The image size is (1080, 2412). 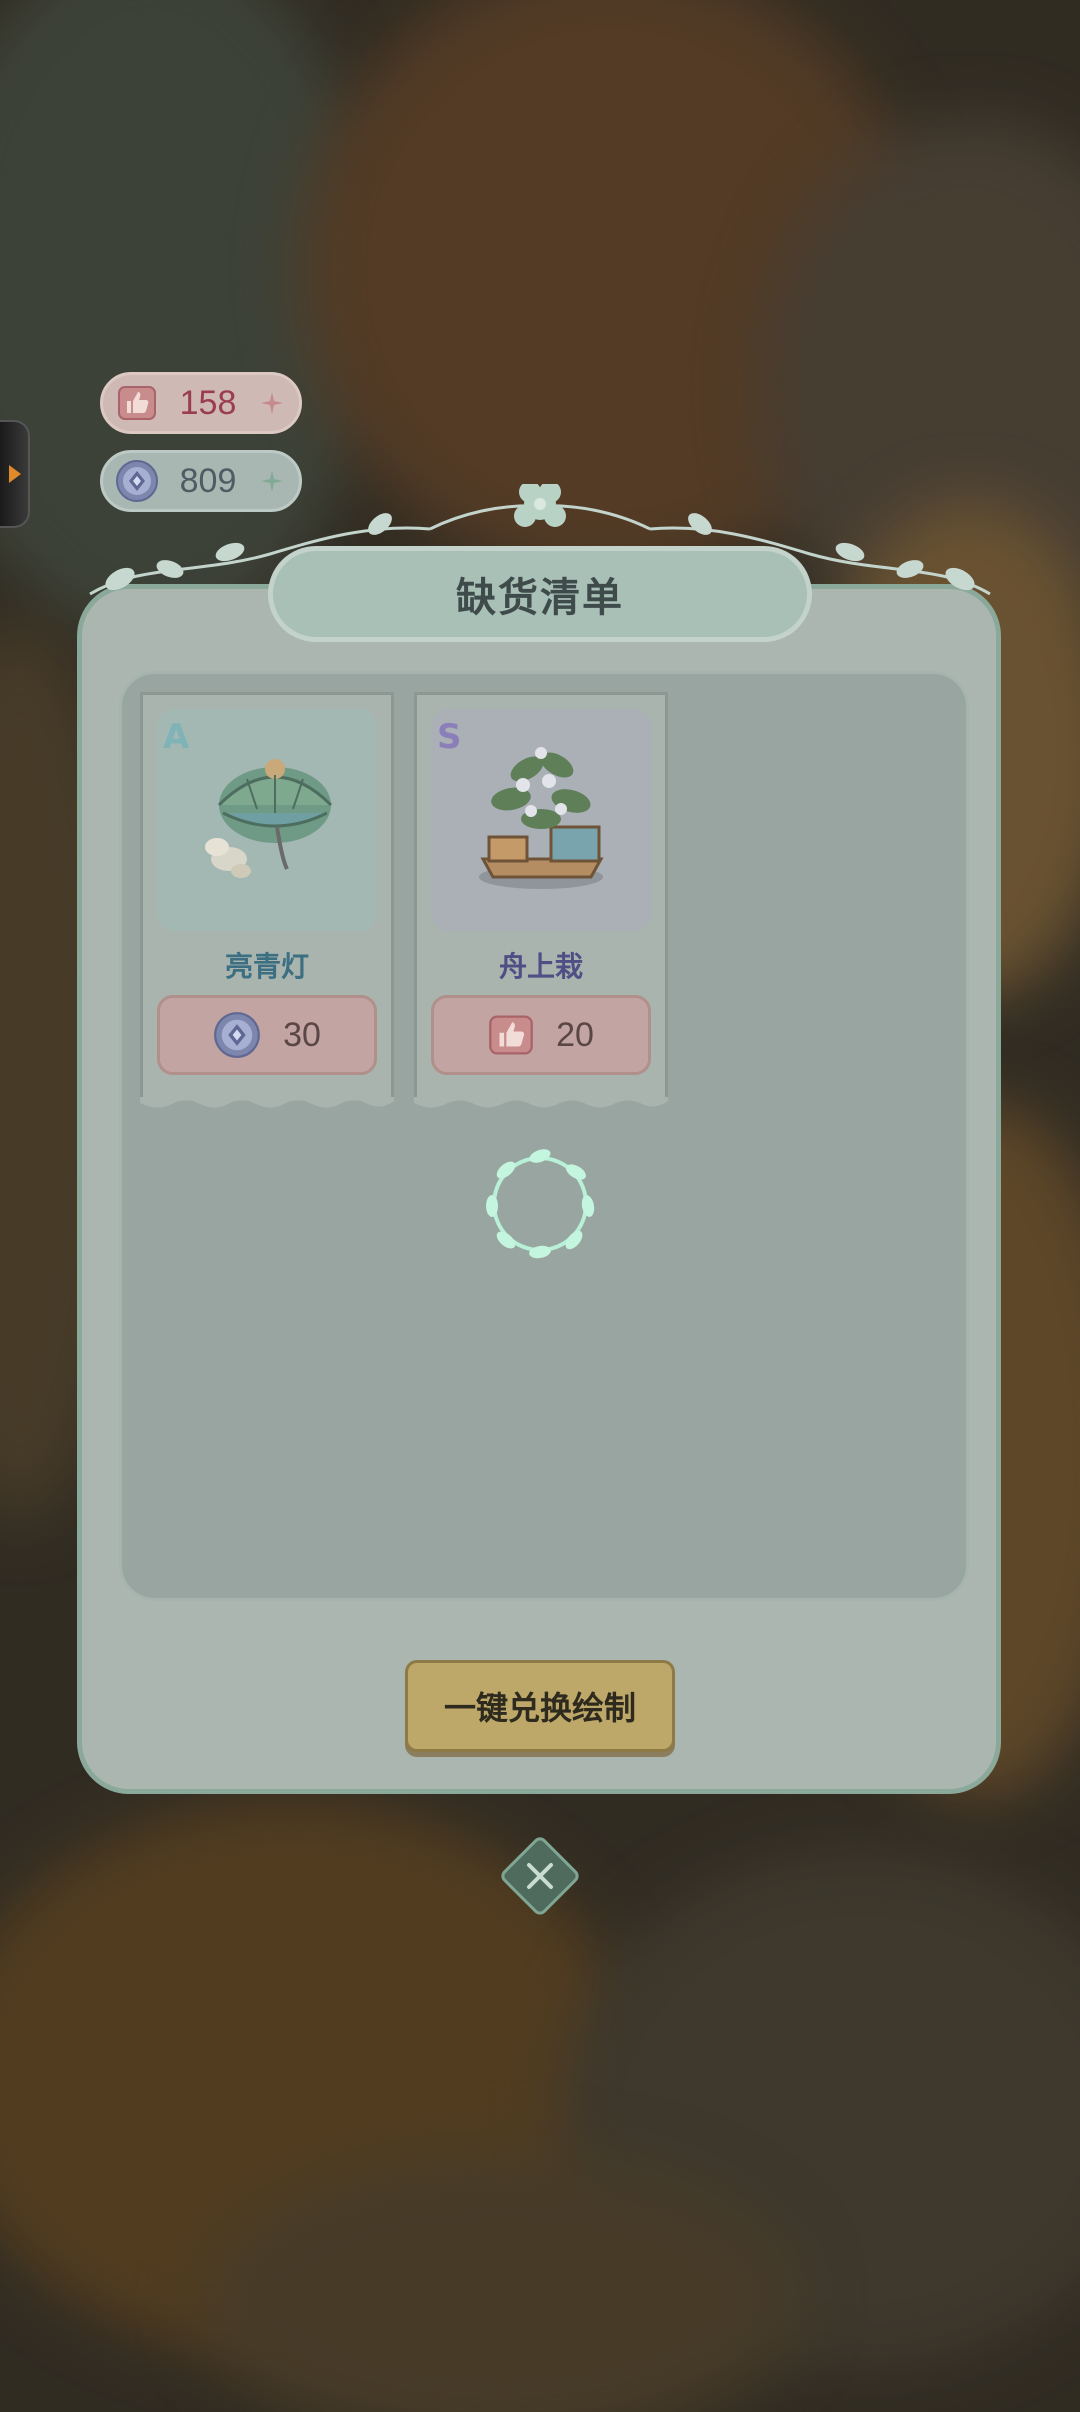 I want to click on item-name: 舟上栽, so click(x=540, y=966).